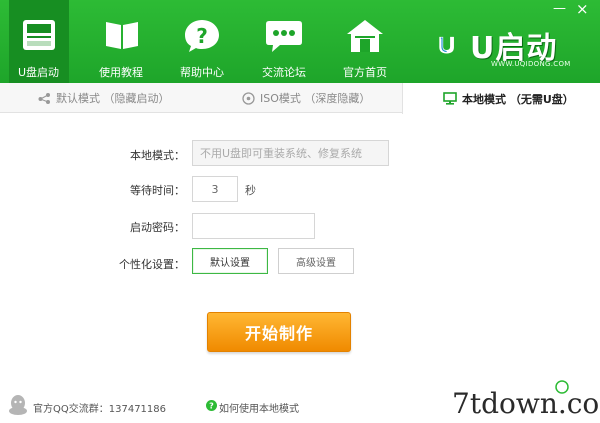 Image resolution: width=600 pixels, height=423 pixels. I want to click on brand-url: WWW.UQIDONG.COM, so click(531, 64).